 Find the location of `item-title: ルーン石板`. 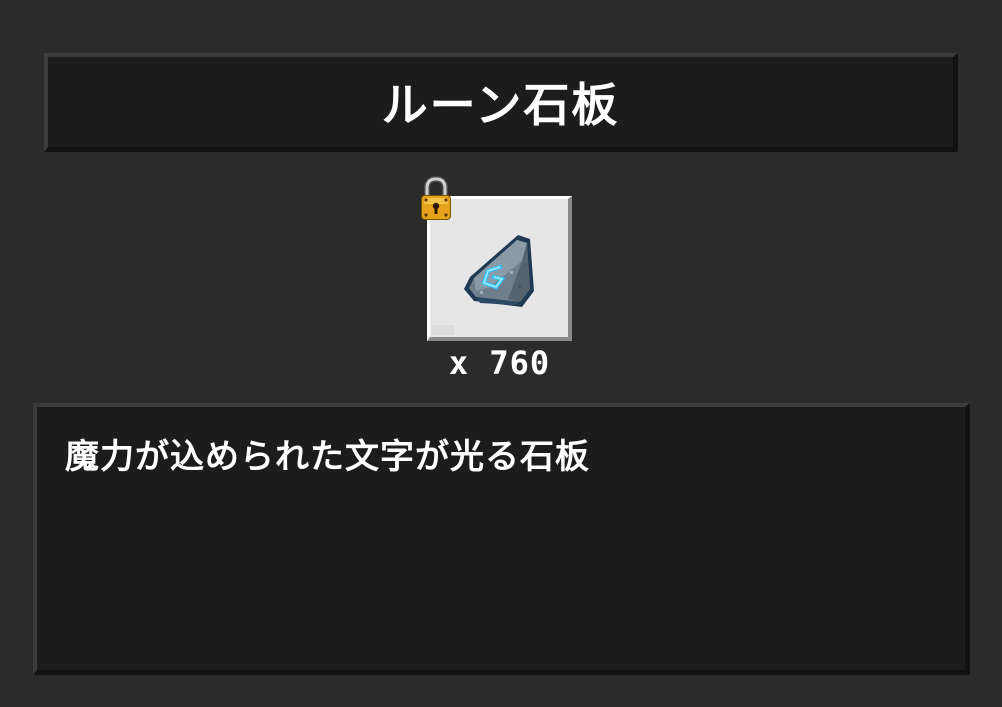

item-title: ルーン石板 is located at coordinates (500, 105).